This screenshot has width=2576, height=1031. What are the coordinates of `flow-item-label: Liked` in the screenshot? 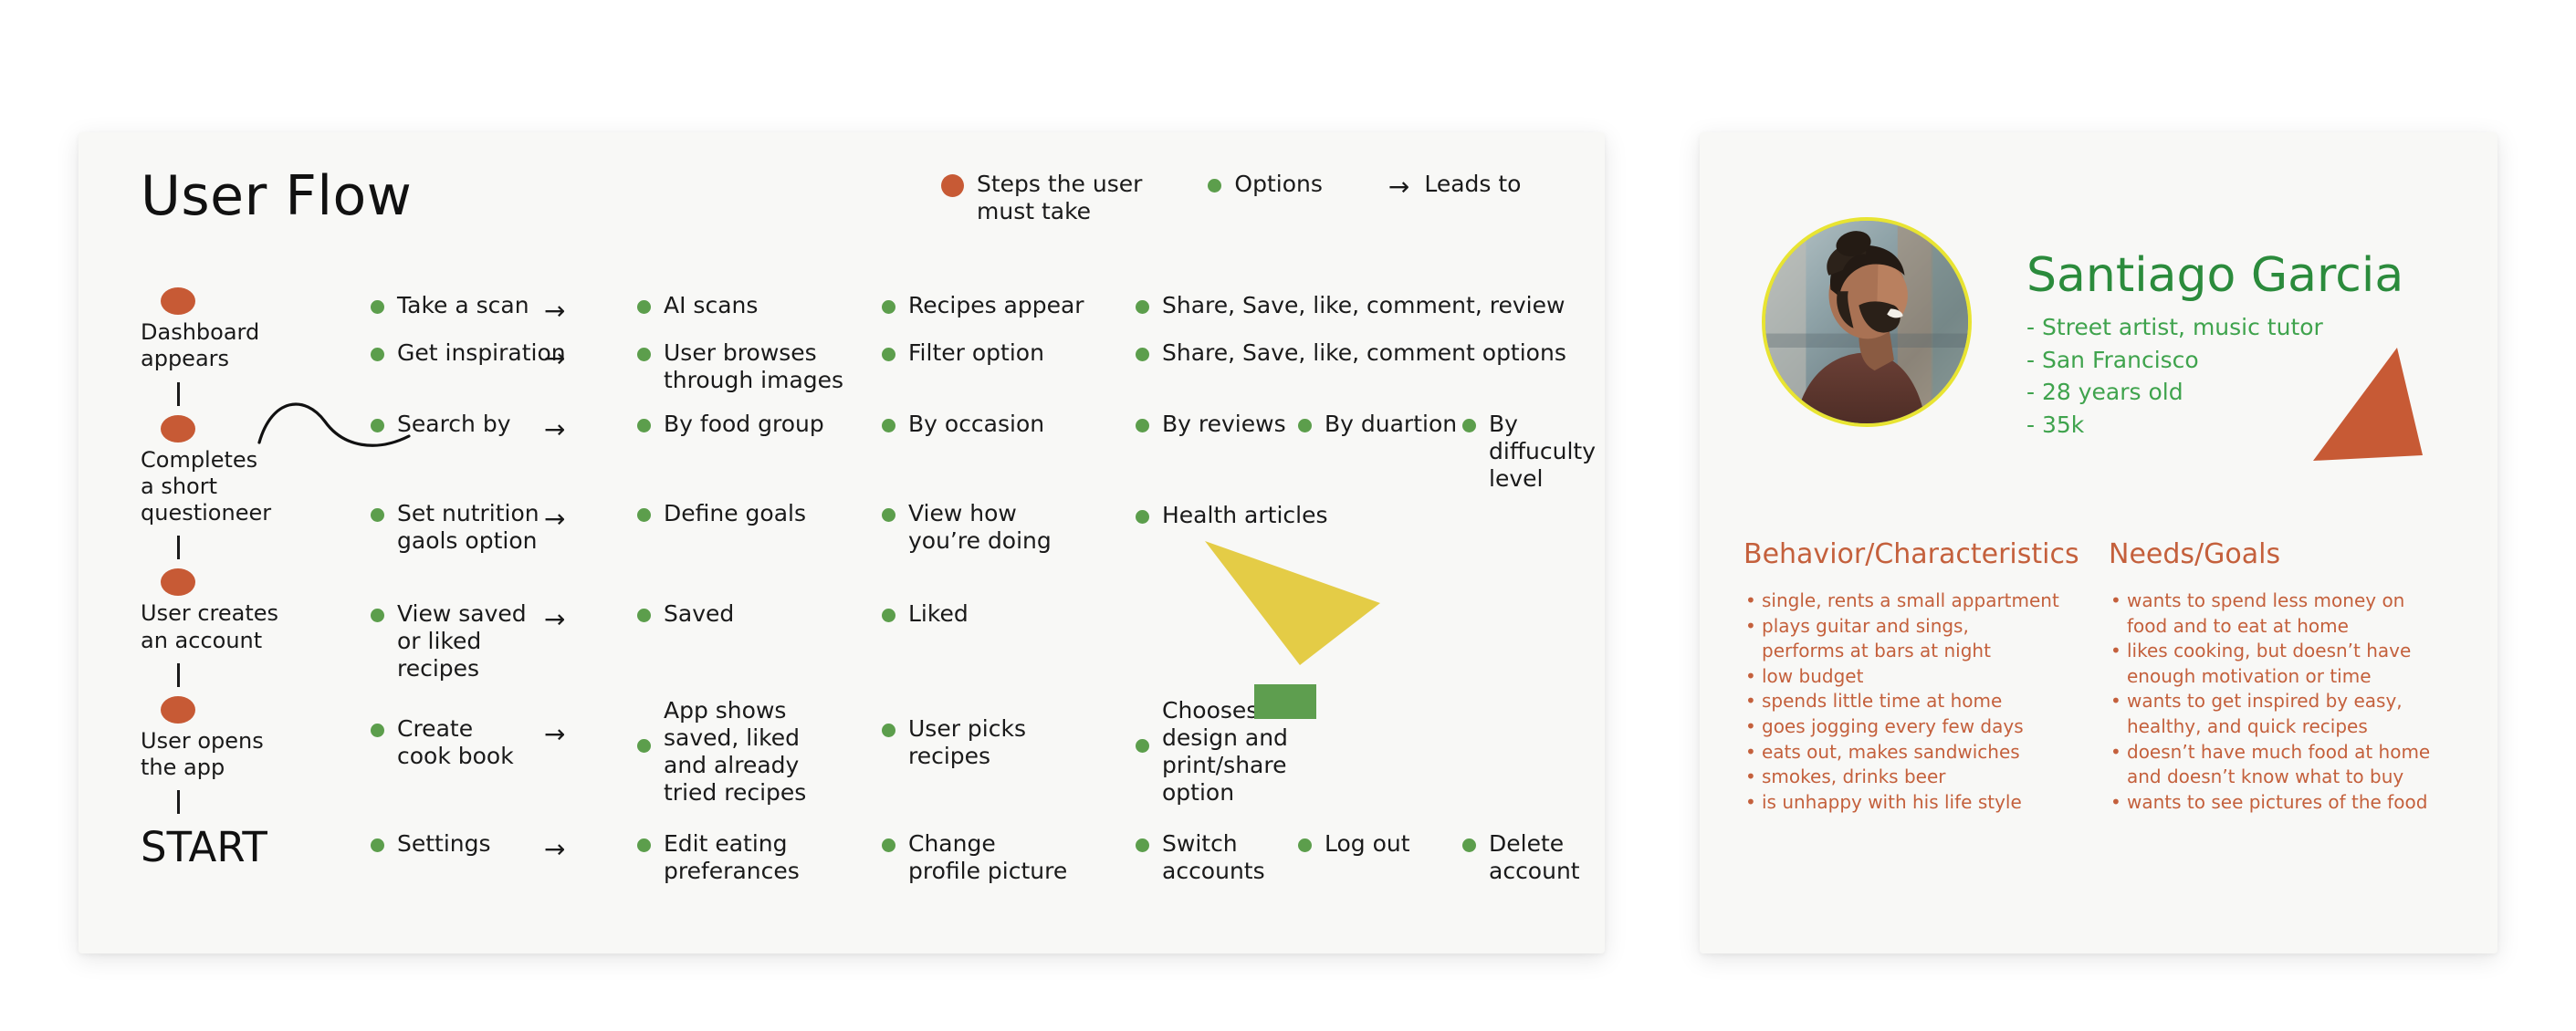 It's located at (939, 613).